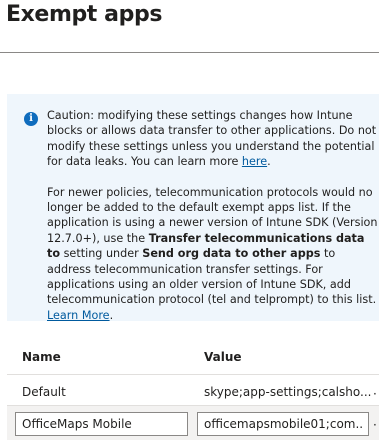  Describe the element at coordinates (193, 374) in the screenshot. I see `header-divider` at that location.